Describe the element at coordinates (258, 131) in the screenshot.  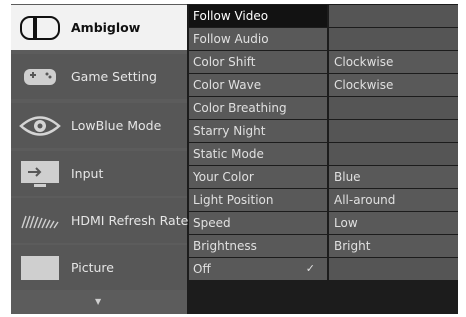
I see `submenu-item-starry-night: Starry Night` at that location.